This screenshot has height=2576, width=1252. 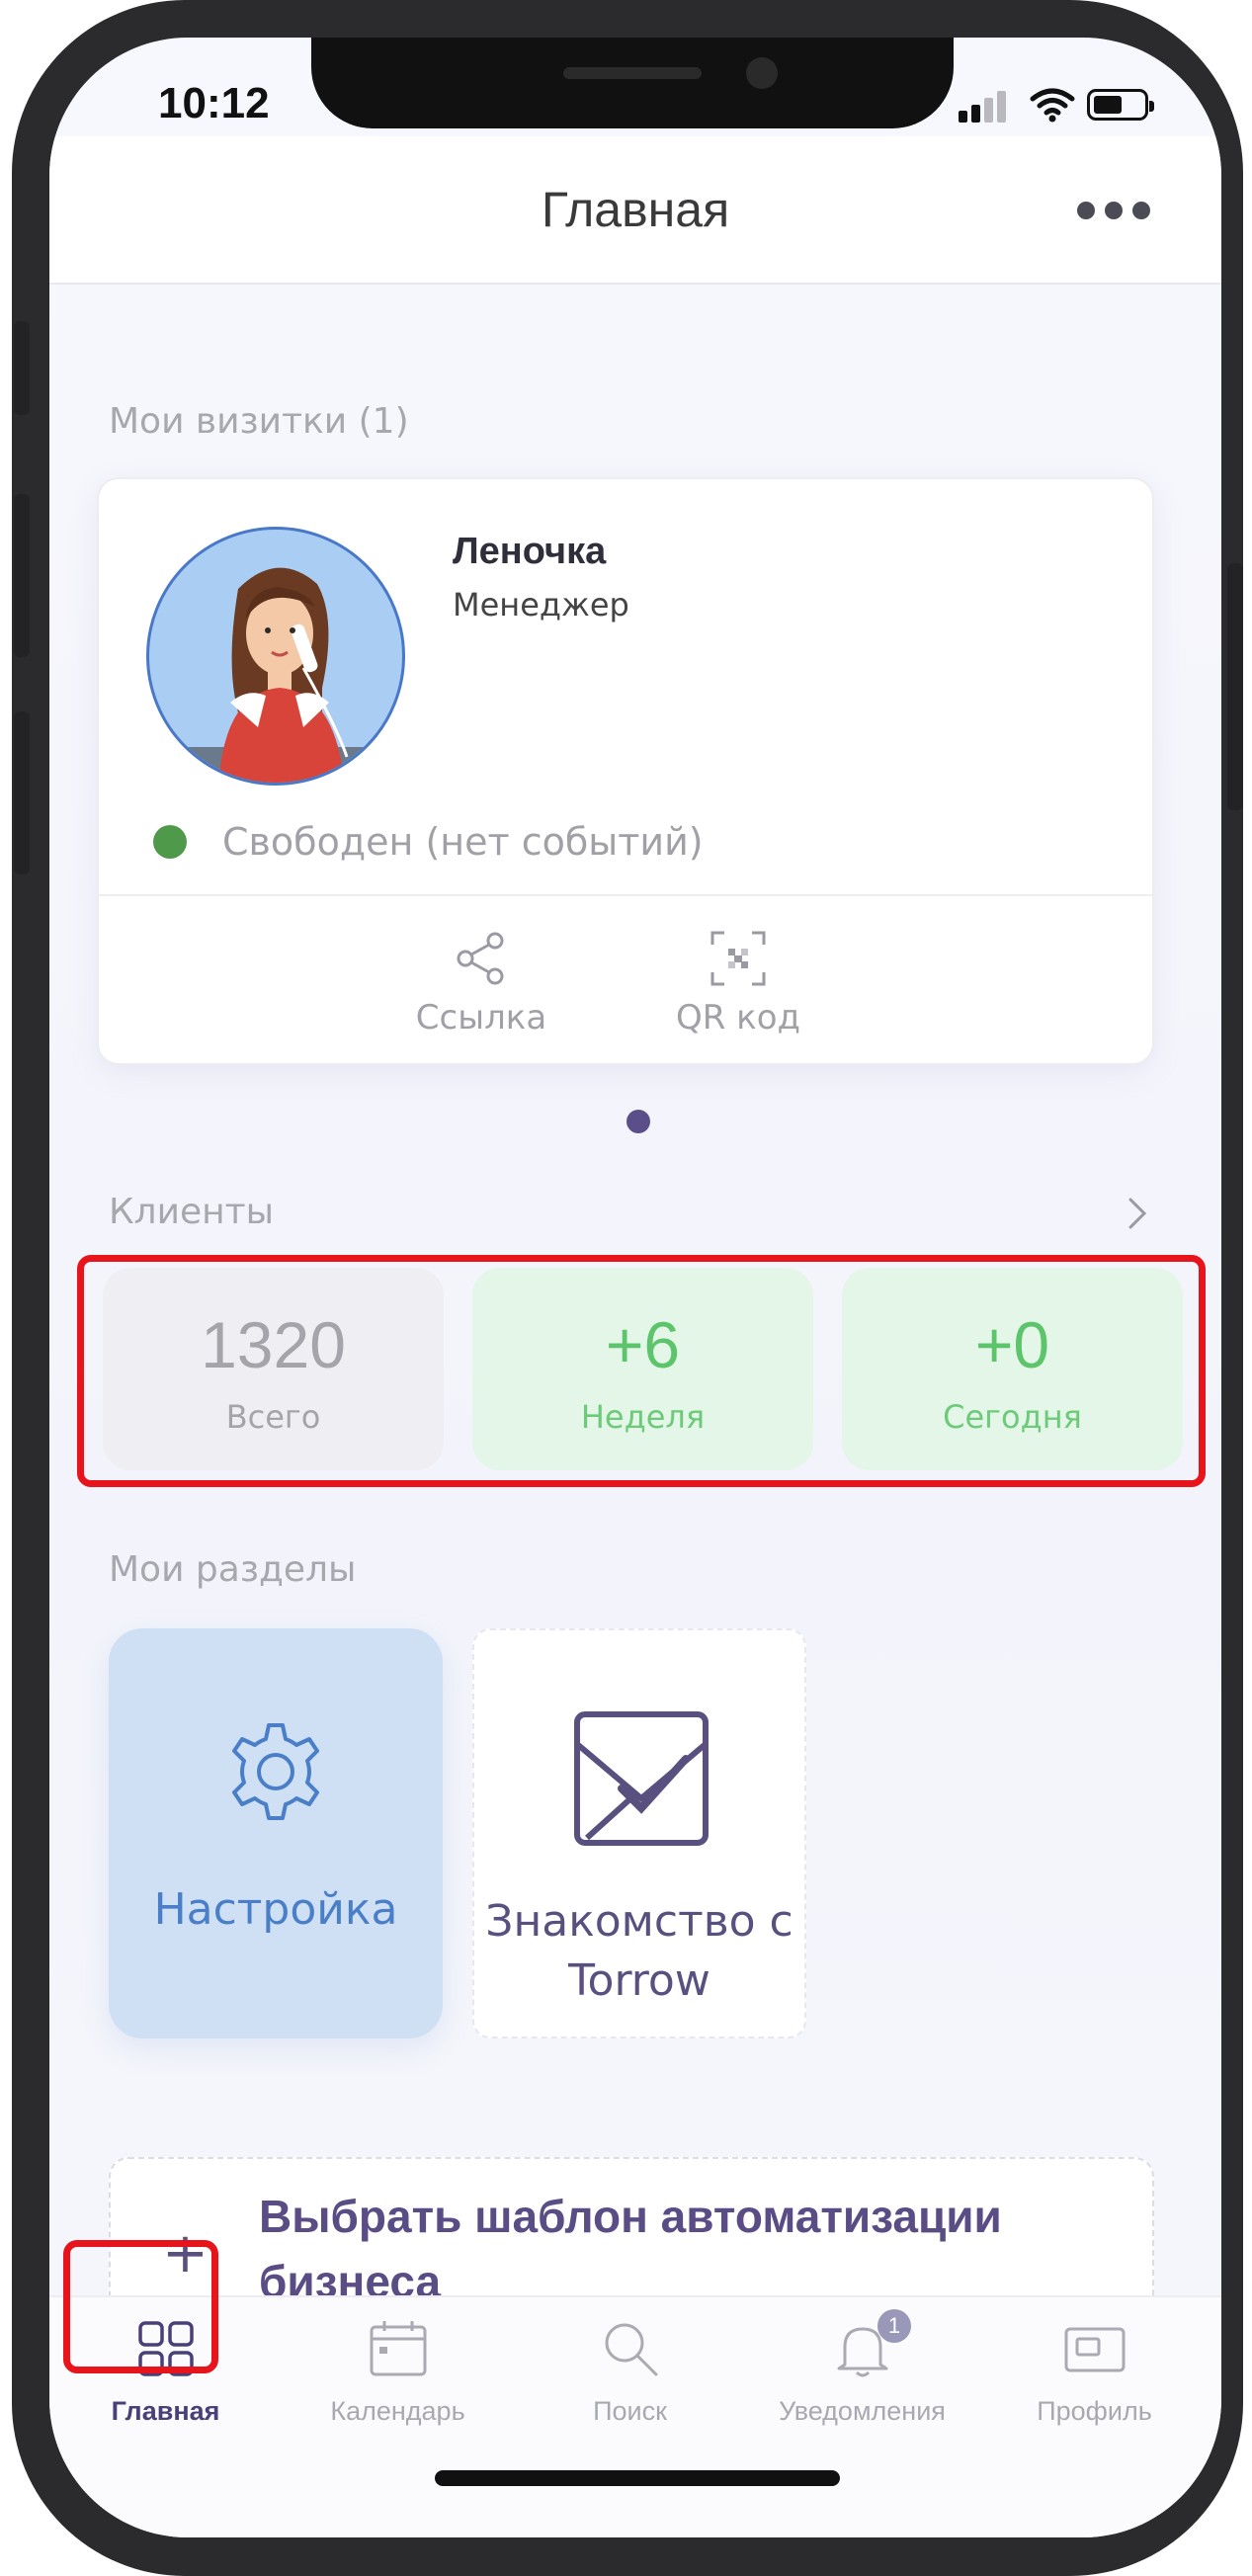 I want to click on intro-tile-label: Знакомство с Torrow, so click(x=639, y=1951).